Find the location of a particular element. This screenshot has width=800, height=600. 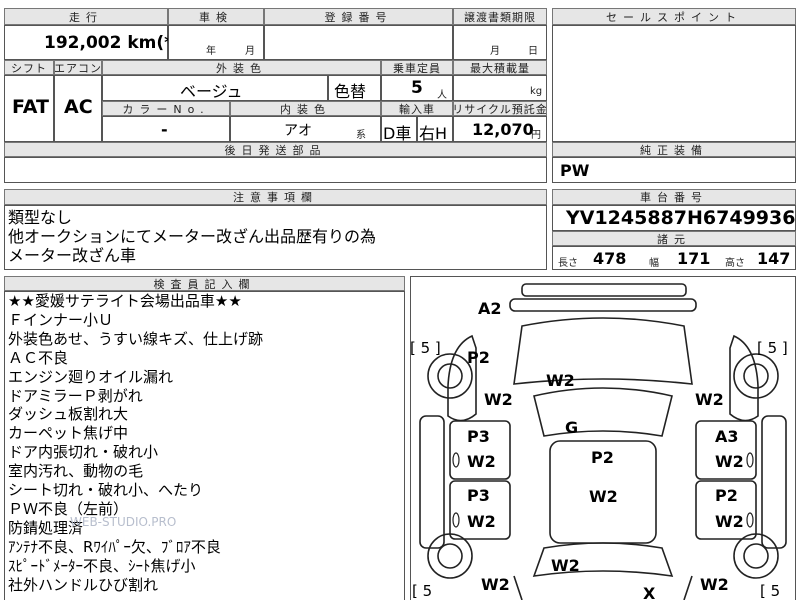

mark-w2-right-rear-door: W2 is located at coordinates (729, 521).